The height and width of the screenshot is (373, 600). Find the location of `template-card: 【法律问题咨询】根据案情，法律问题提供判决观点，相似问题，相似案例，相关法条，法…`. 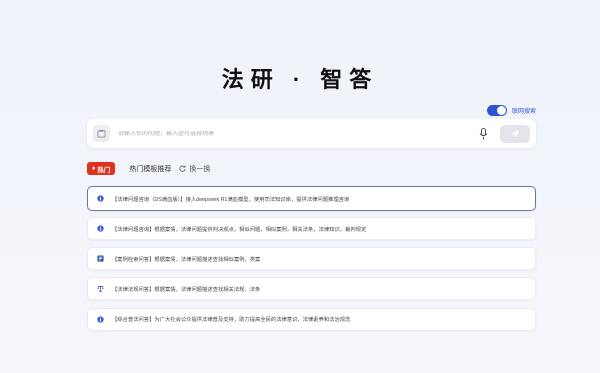

template-card: 【法律问题咨询】根据案情，法律问题提供判决观点，相似问题，相似案例，相关法条，法… is located at coordinates (311, 228).